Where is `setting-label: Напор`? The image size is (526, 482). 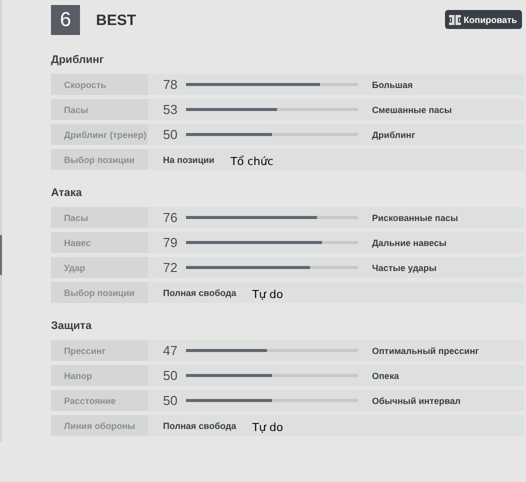
setting-label: Напор is located at coordinates (99, 375).